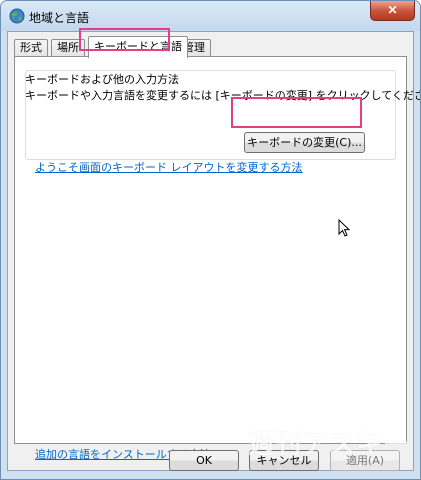 Image resolution: width=421 pixels, height=480 pixels. I want to click on welcome-screen-keyboard-link: ようこそ画面のキーボード レイアウトを変更する方法, so click(169, 167).